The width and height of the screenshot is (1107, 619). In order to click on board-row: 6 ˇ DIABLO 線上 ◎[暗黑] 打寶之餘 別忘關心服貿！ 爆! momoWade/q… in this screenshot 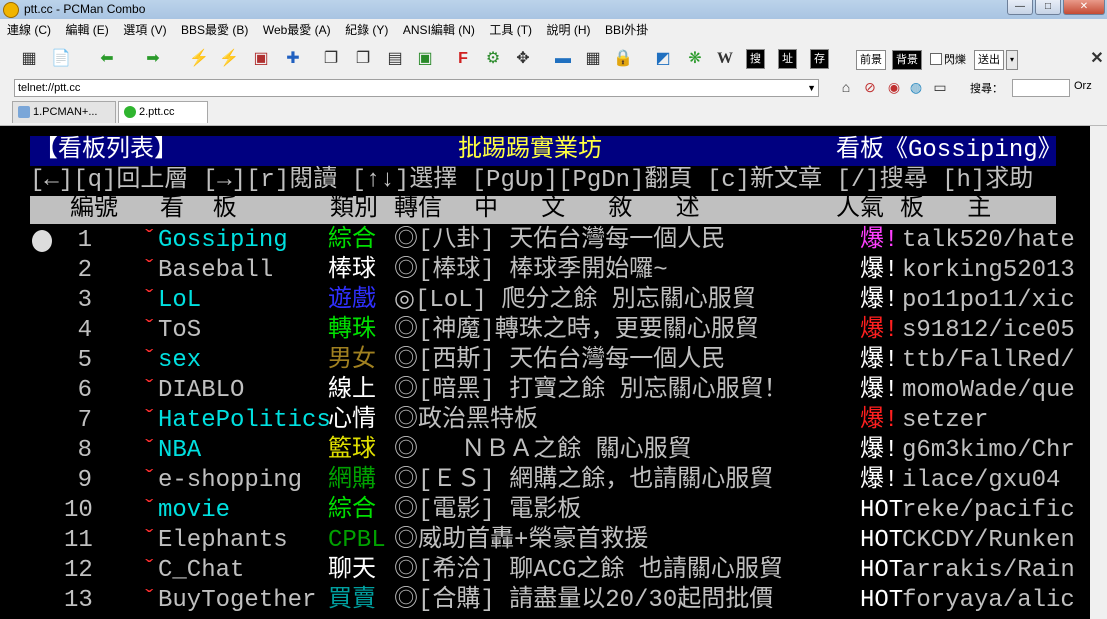, I will do `click(552, 391)`.